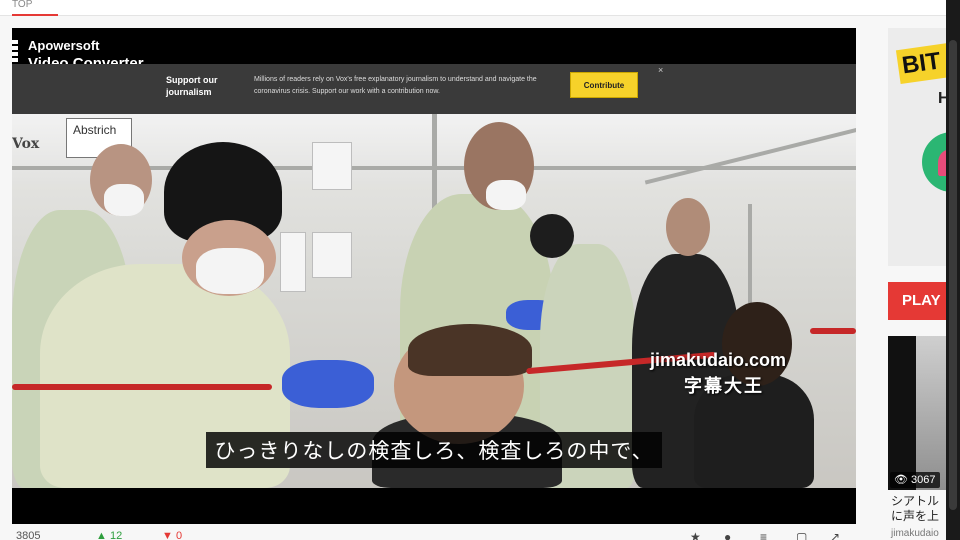 This screenshot has width=960, height=540. Describe the element at coordinates (732, 535) in the screenshot. I see `info-icon: ●` at that location.